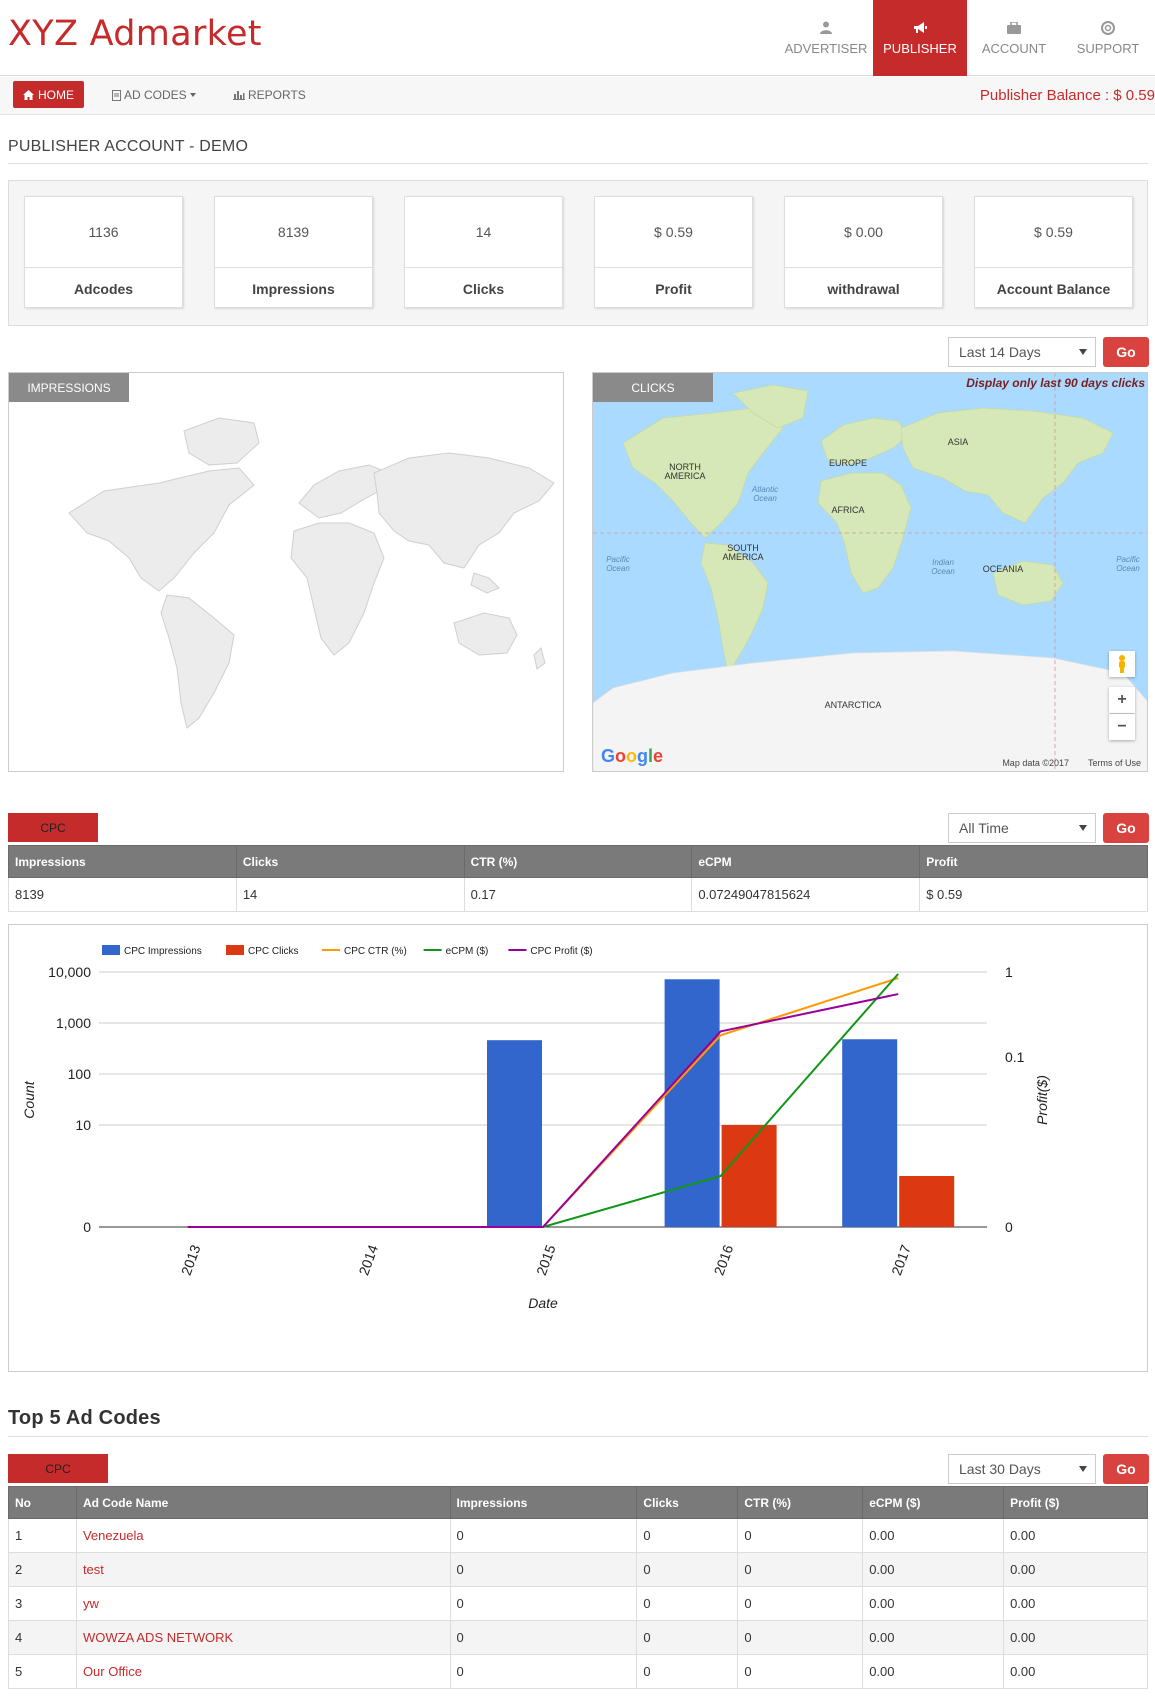 The height and width of the screenshot is (1699, 1155). I want to click on table-row: 1 Venezuela 0 0 0 0.00 0.00, so click(578, 1535).